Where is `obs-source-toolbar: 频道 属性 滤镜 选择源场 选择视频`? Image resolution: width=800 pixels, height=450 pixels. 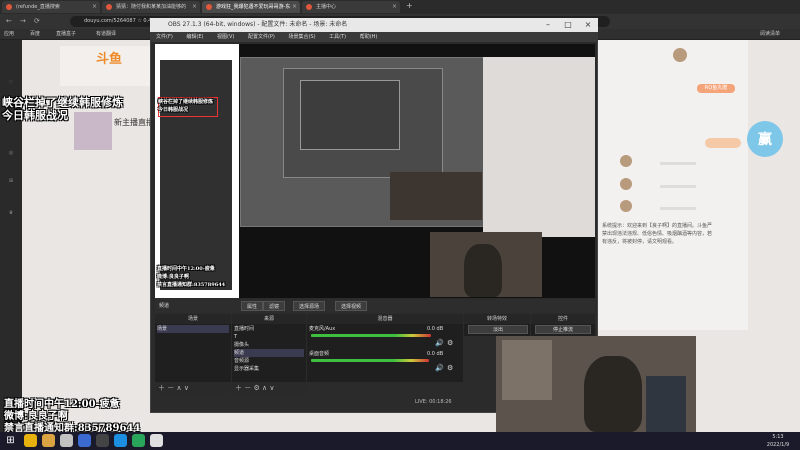 obs-source-toolbar: 频道 属性 滤镜 选择源场 选择视频 is located at coordinates (375, 306).